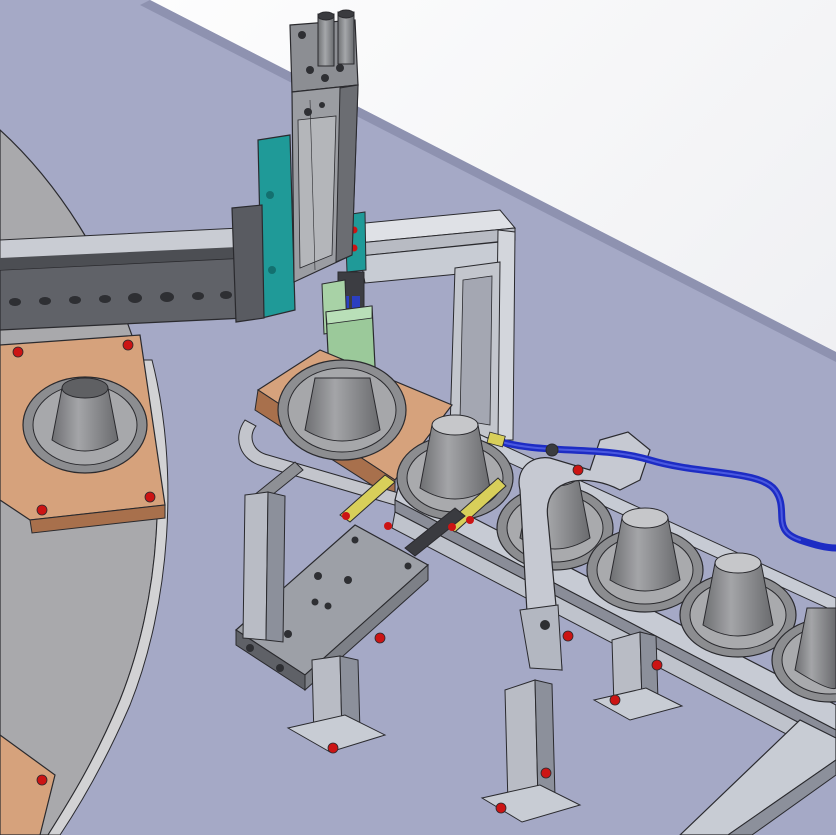 The width and height of the screenshot is (836, 835). Describe the element at coordinates (83, 434) in the screenshot. I see `left-fixture` at that location.